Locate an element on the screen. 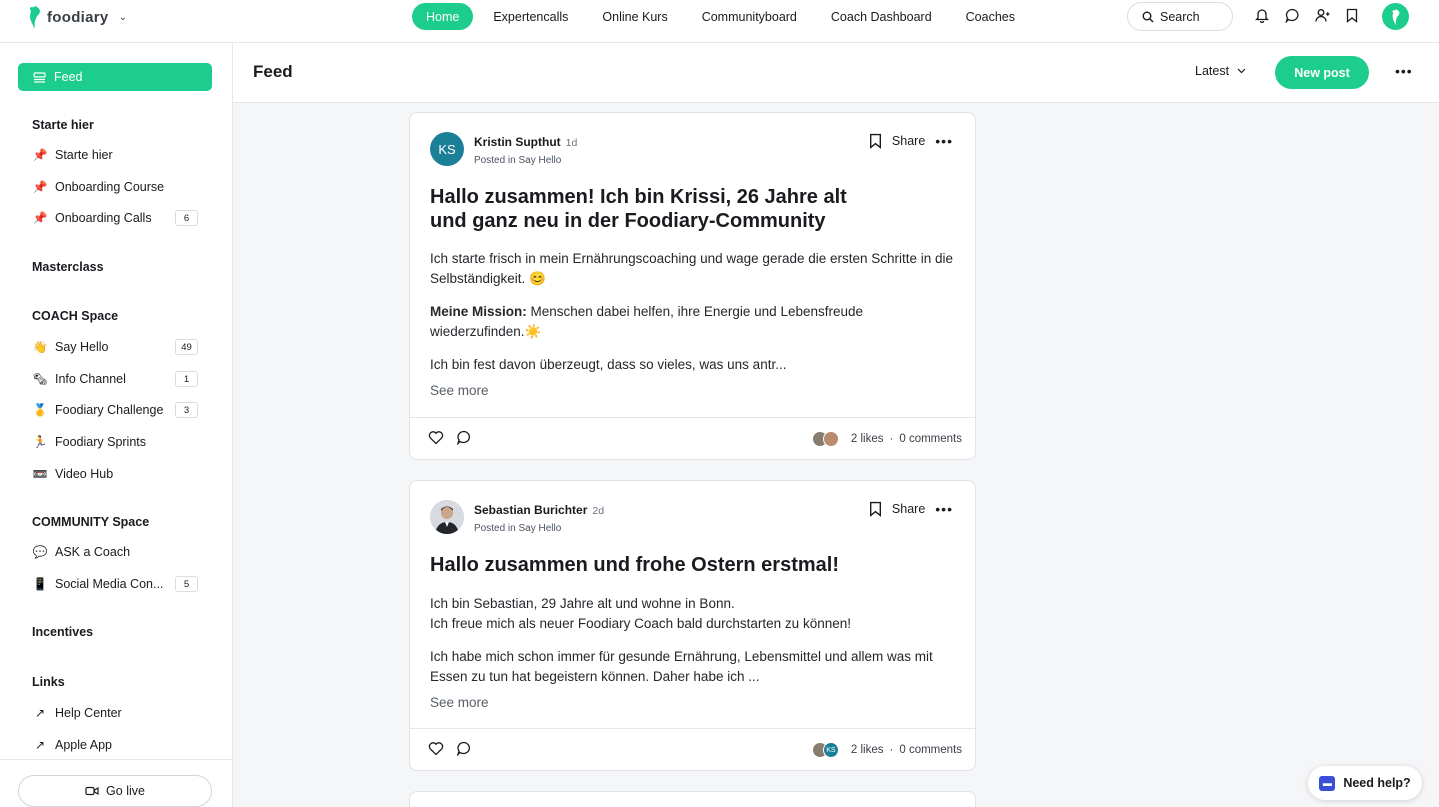  section-title: Incentives is located at coordinates (62, 632).